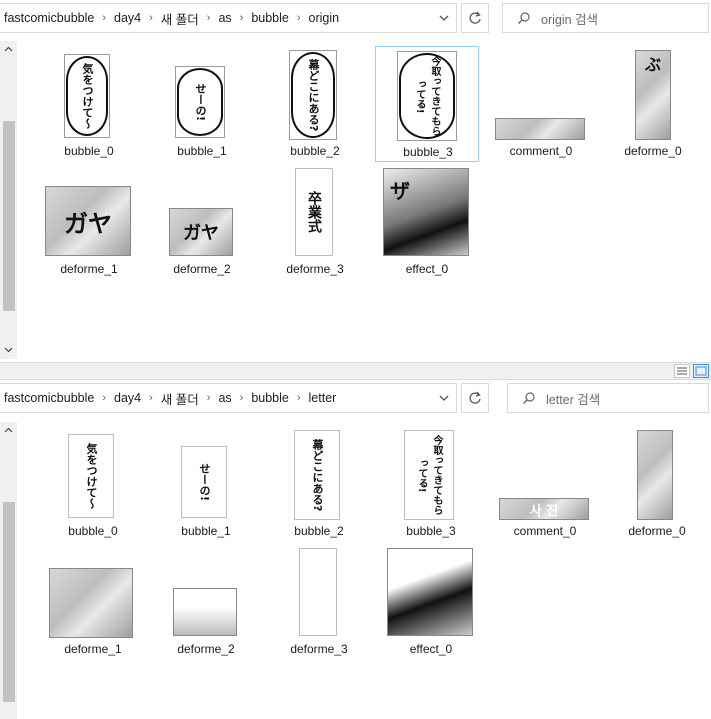  I want to click on file-item: ぶ deforme_0, so click(653, 104).